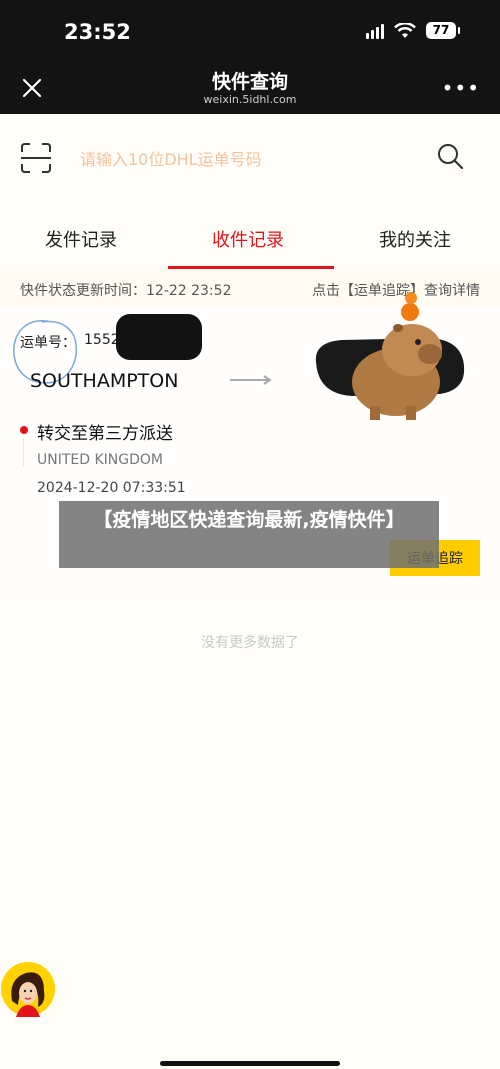  Describe the element at coordinates (28, 989) in the screenshot. I see `customer-service-avatar` at that location.